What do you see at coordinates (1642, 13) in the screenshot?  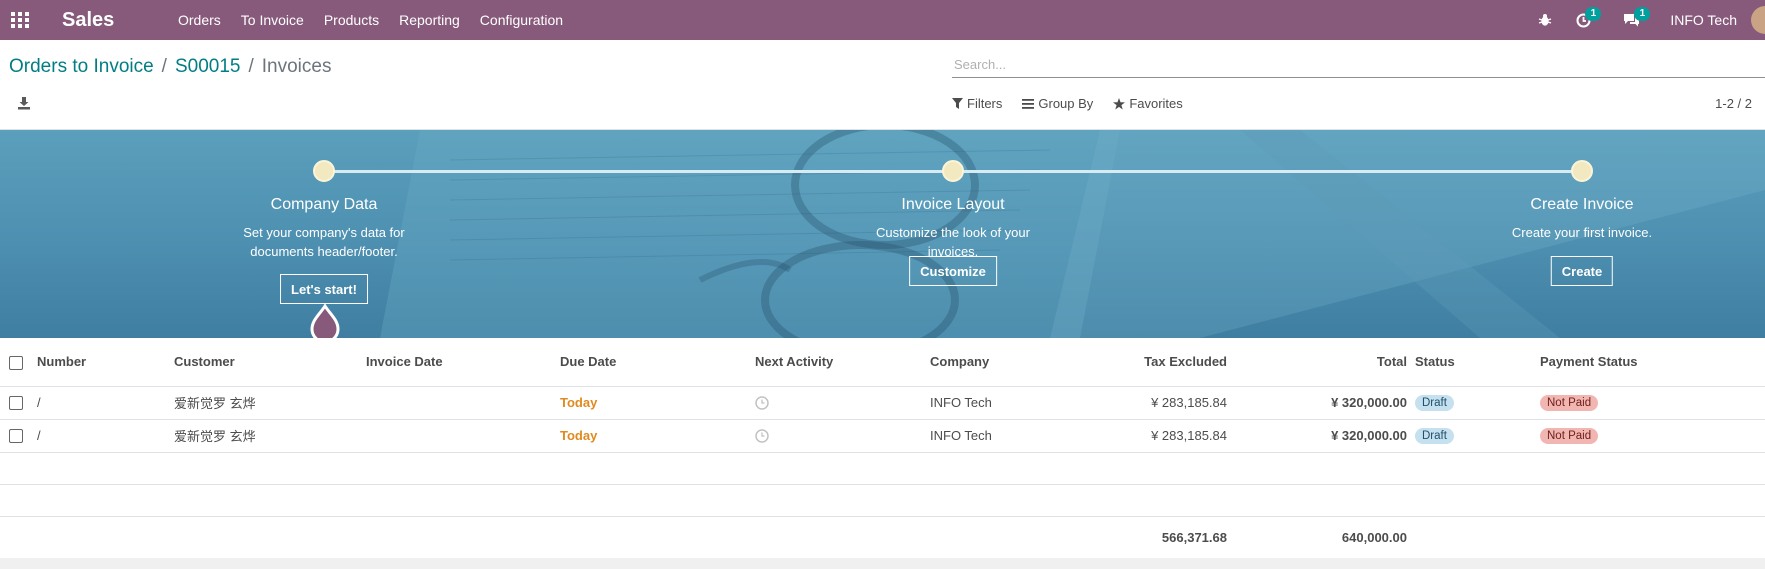 I see `messages-count-badge: 1` at bounding box center [1642, 13].